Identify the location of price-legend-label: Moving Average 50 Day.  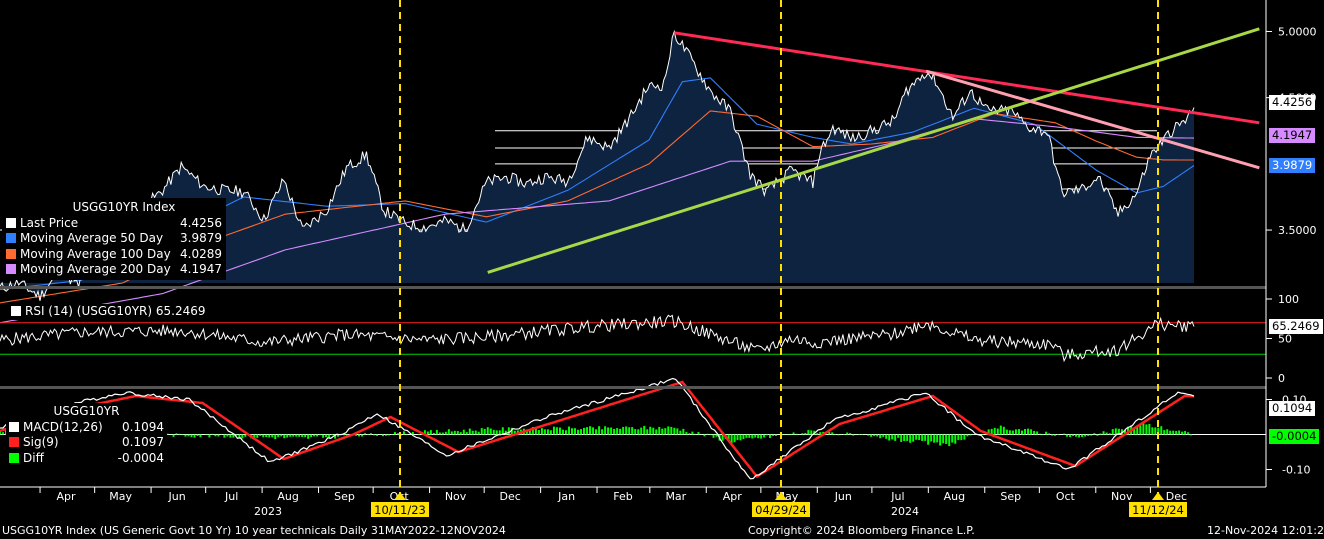
(92, 238).